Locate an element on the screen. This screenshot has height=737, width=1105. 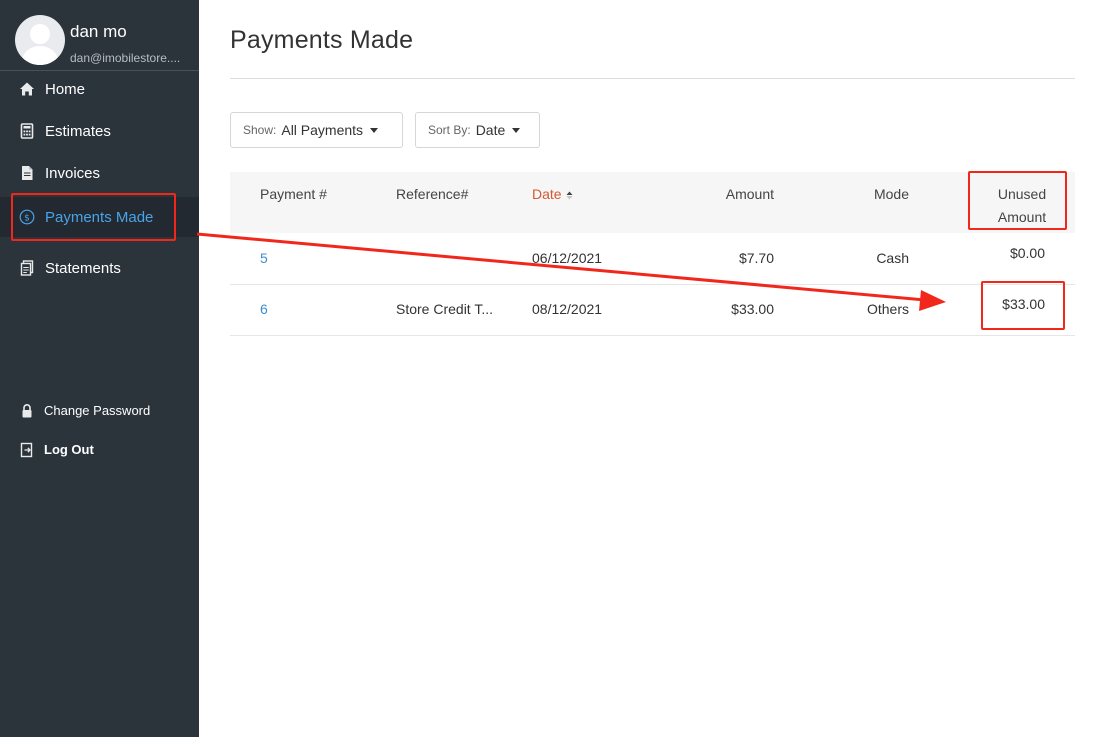
header-unused-amount: Unused Amount is located at coordinates (1022, 206).